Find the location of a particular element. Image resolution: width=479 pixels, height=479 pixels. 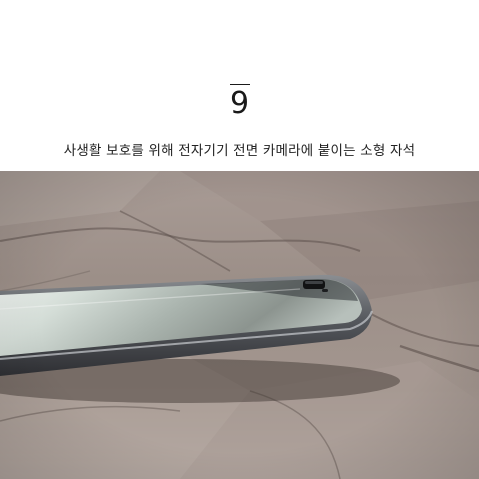

page-caption: 사생활 보호를 위해 전자기기 전면 카메라에 붙이는 소형 자석 is located at coordinates (239, 151).